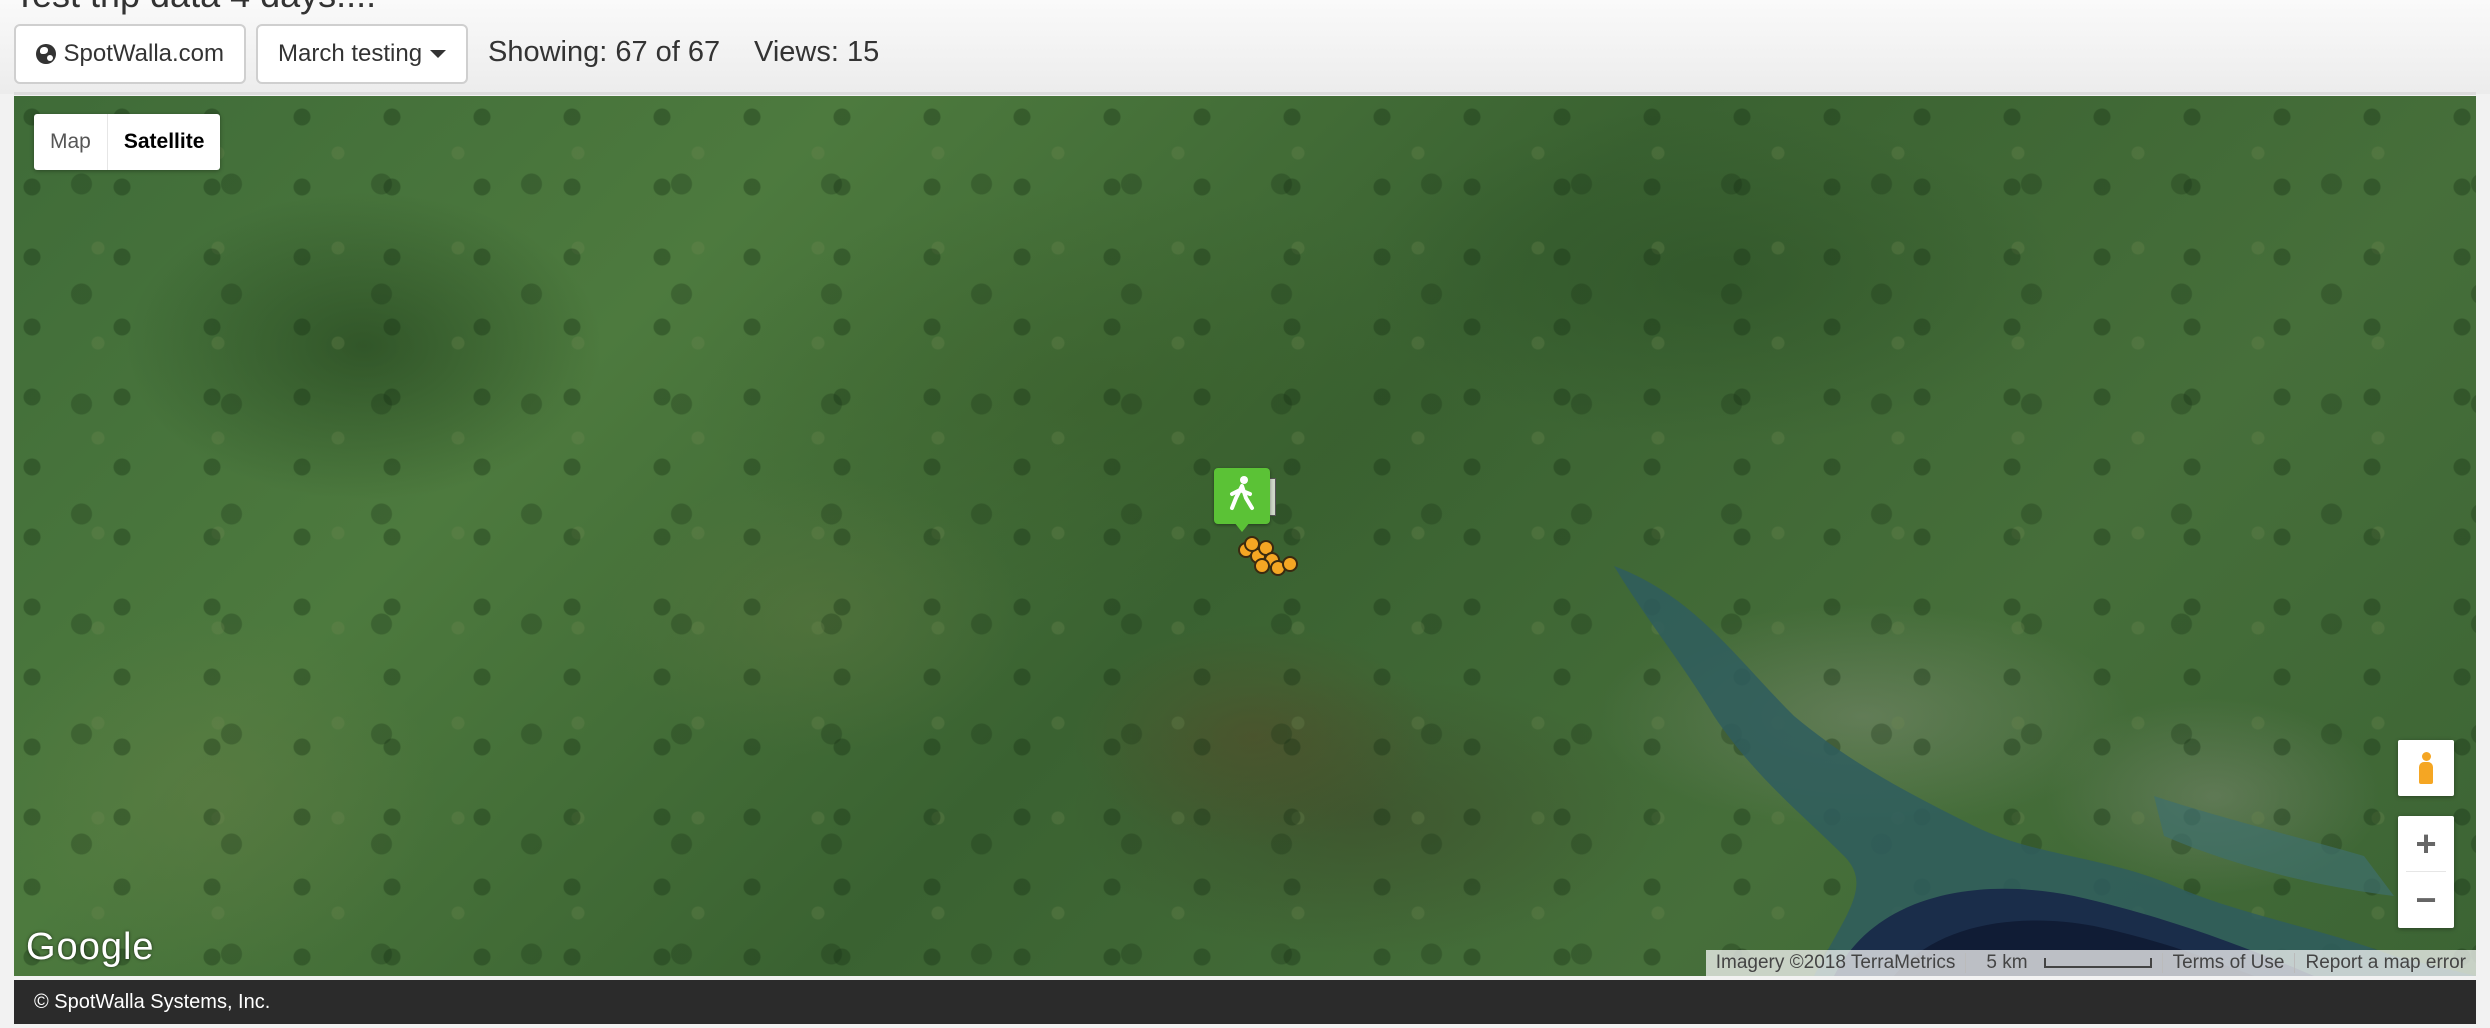 Image resolution: width=2490 pixels, height=1028 pixels. I want to click on zoom-in-button: +, so click(2426, 844).